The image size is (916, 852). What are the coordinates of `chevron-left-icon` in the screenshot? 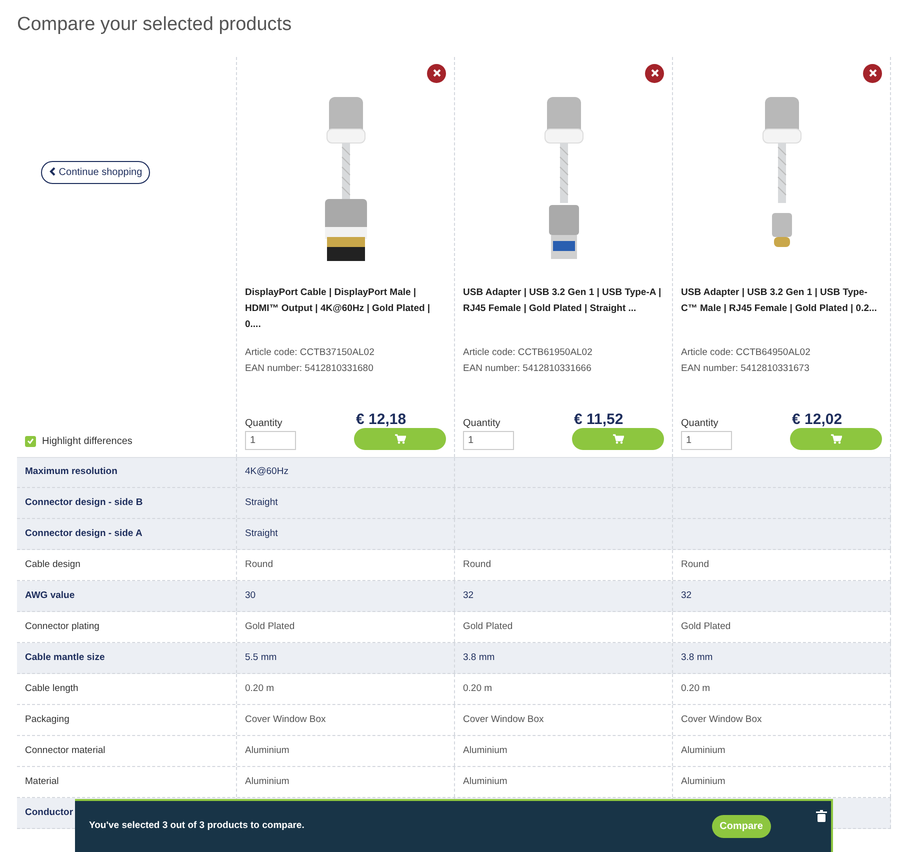 It's located at (52, 171).